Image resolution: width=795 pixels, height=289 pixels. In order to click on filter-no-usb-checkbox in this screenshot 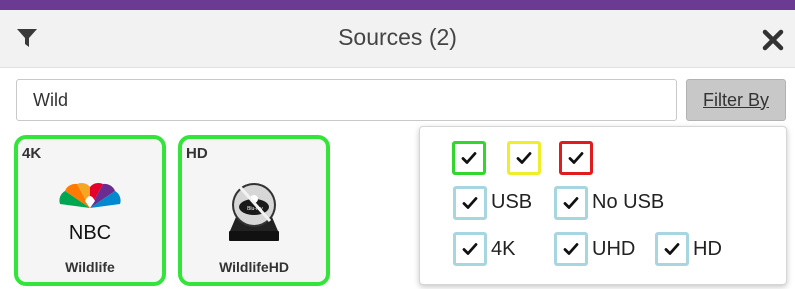, I will do `click(571, 203)`.